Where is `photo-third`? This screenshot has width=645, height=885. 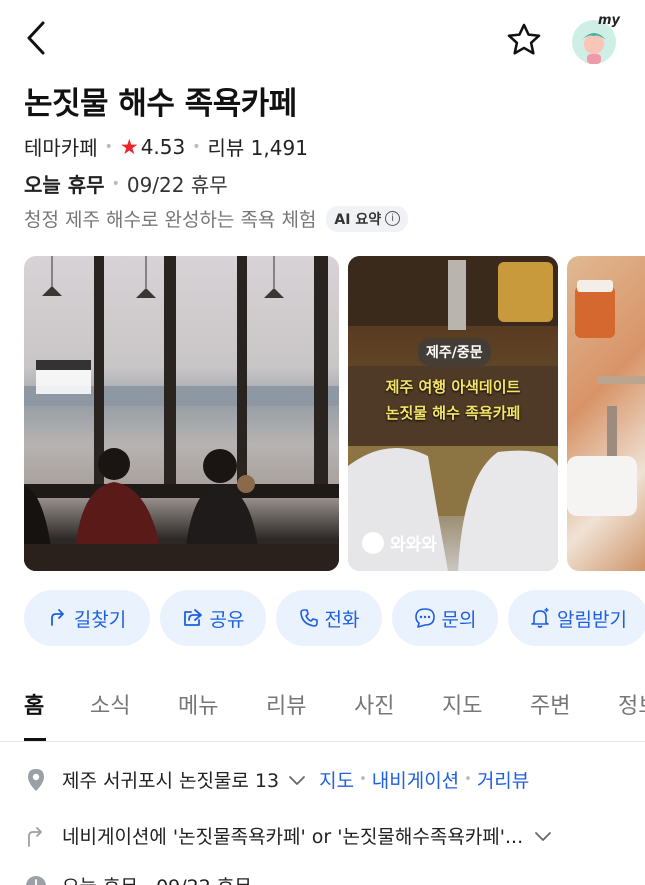
photo-third is located at coordinates (606, 413).